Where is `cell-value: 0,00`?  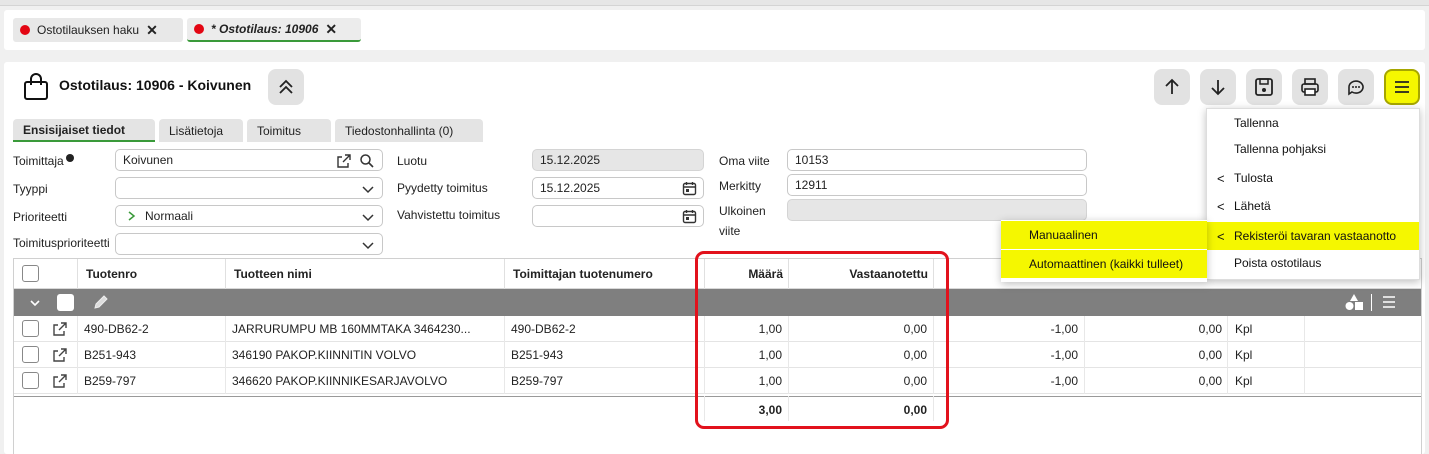 cell-value: 0,00 is located at coordinates (1210, 381).